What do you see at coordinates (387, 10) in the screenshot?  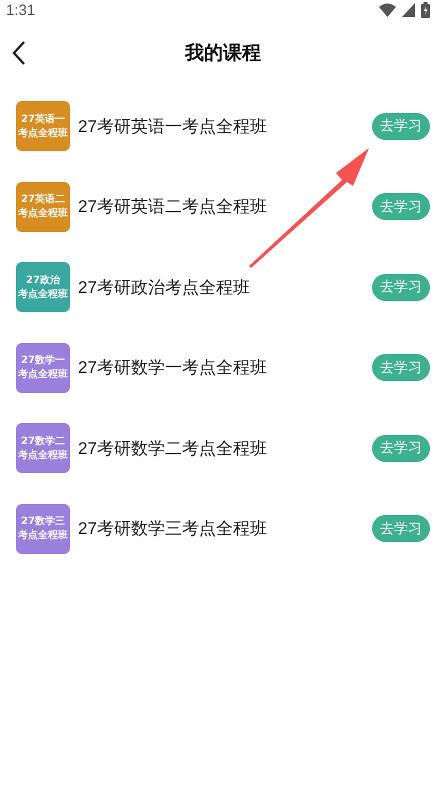 I see `wifi-icon` at bounding box center [387, 10].